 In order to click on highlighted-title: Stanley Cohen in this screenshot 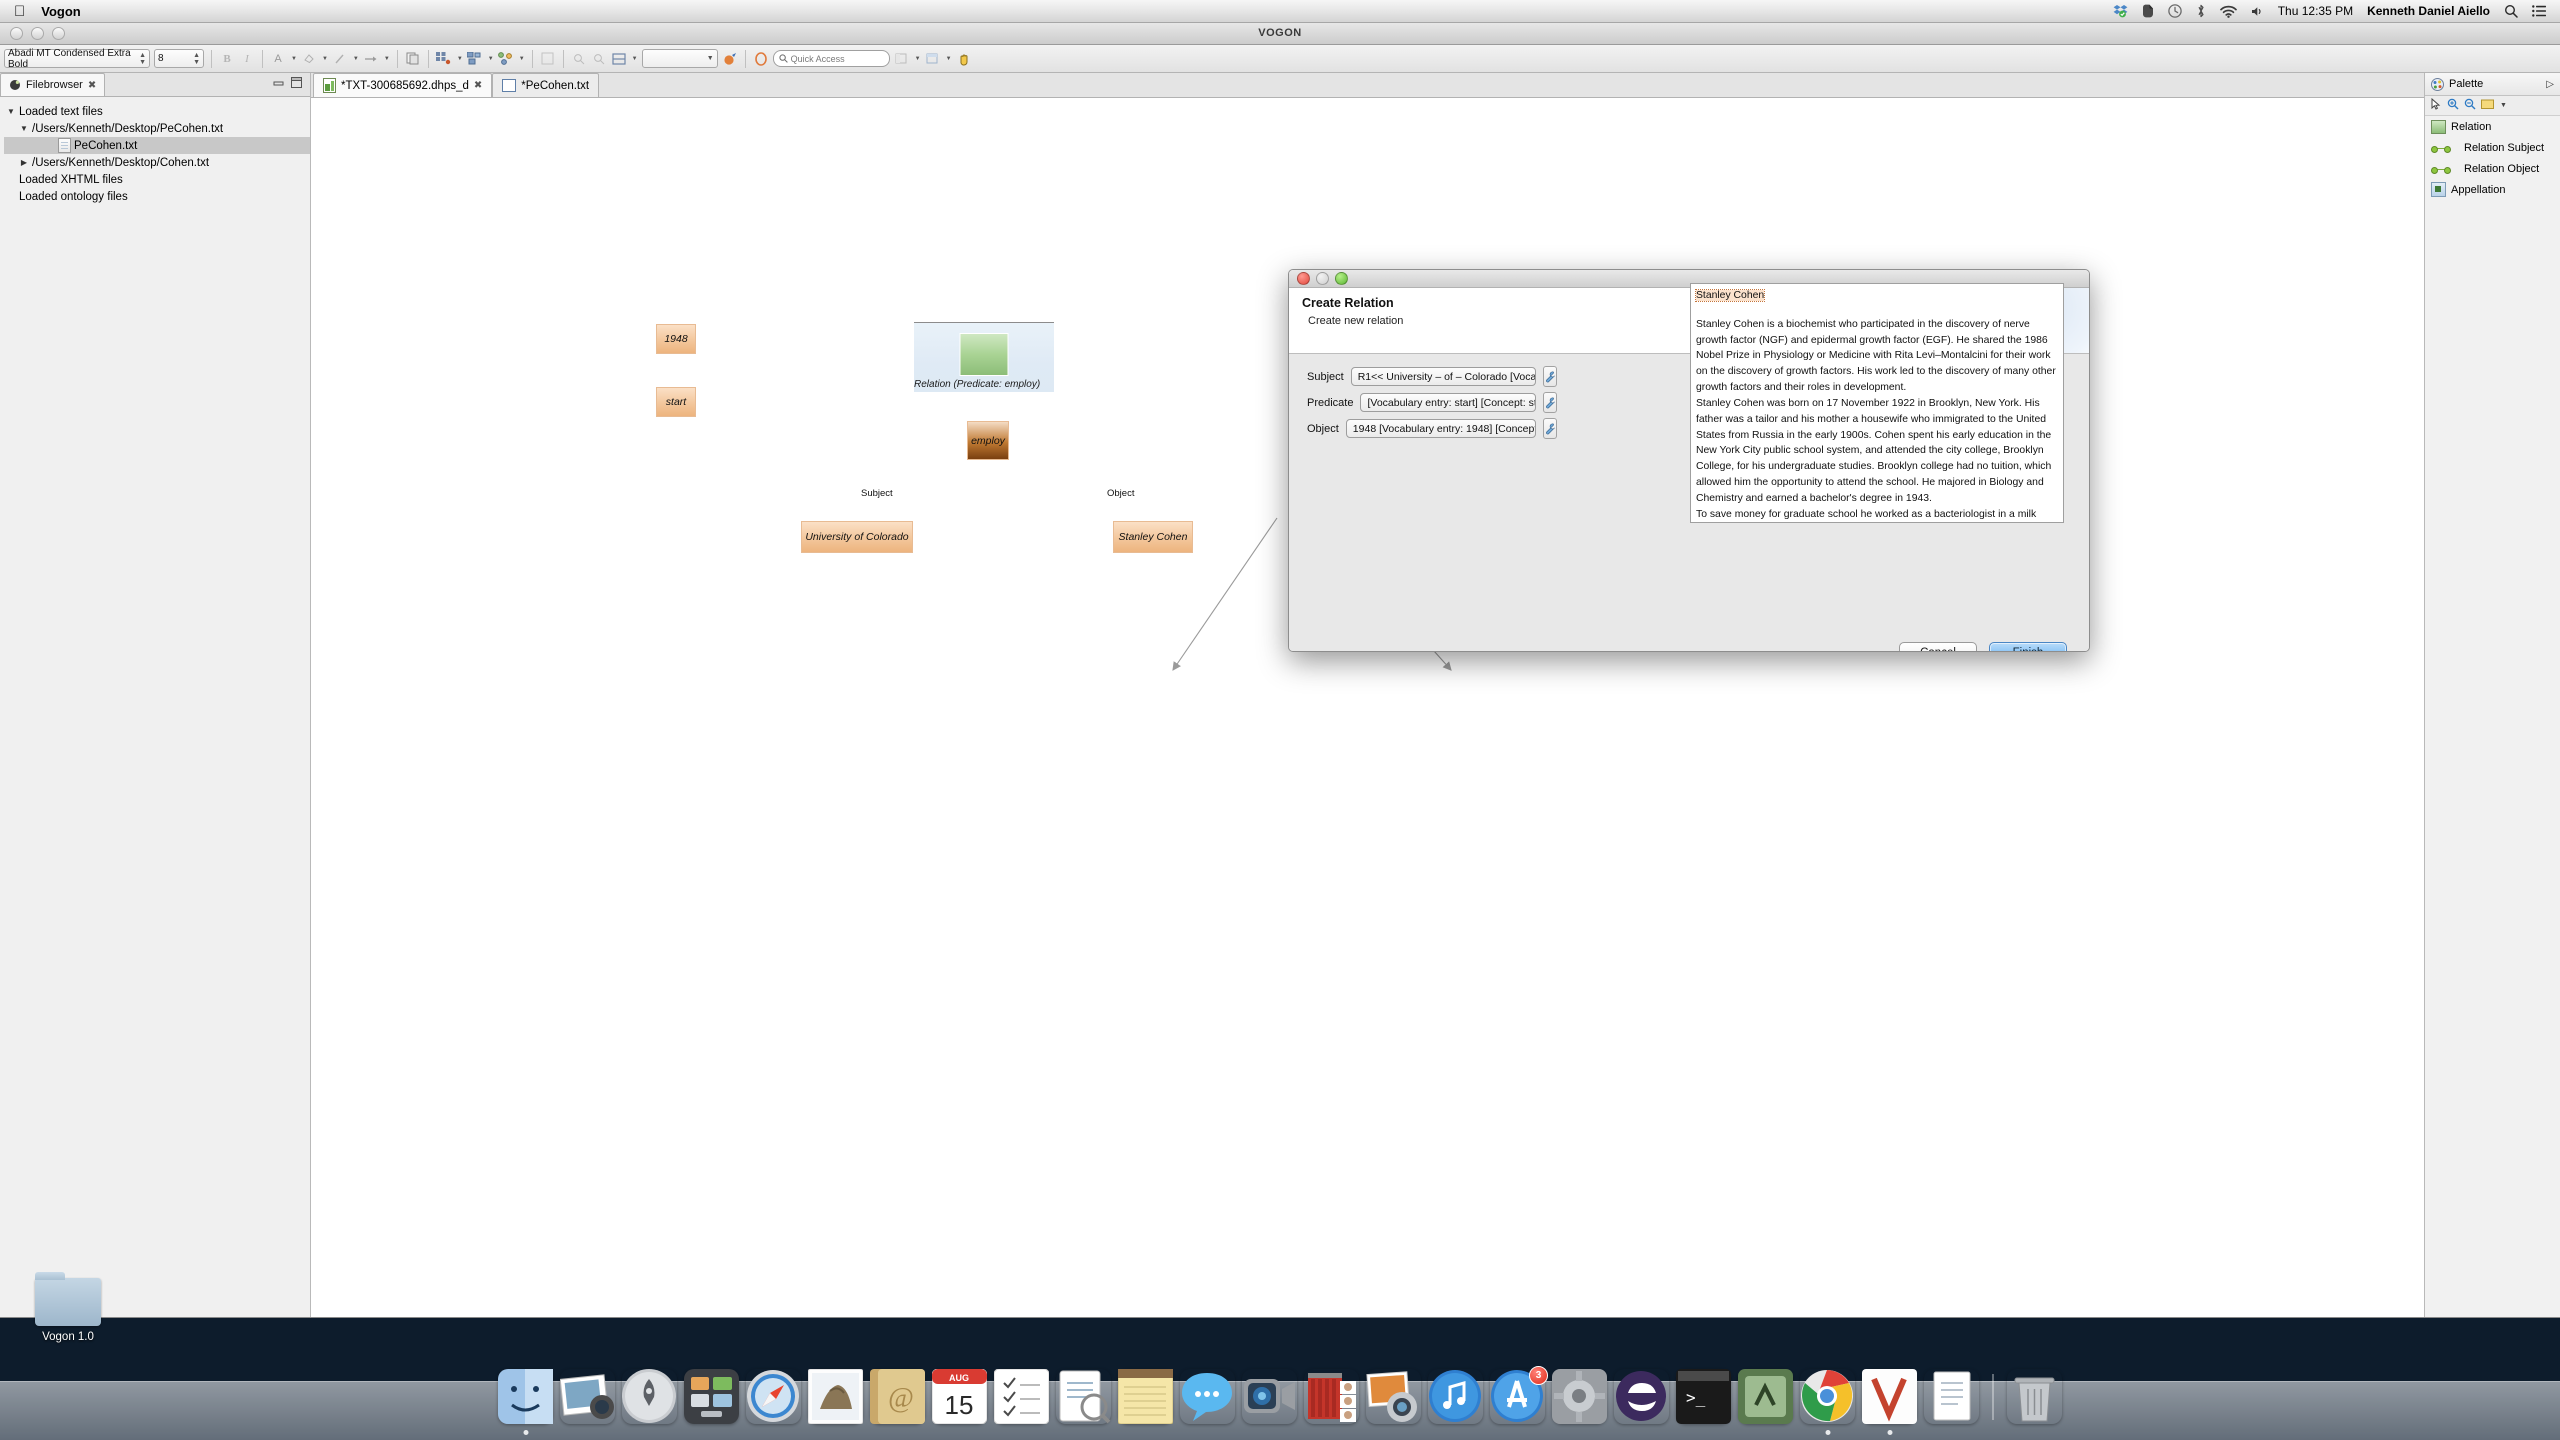, I will do `click(1730, 295)`.